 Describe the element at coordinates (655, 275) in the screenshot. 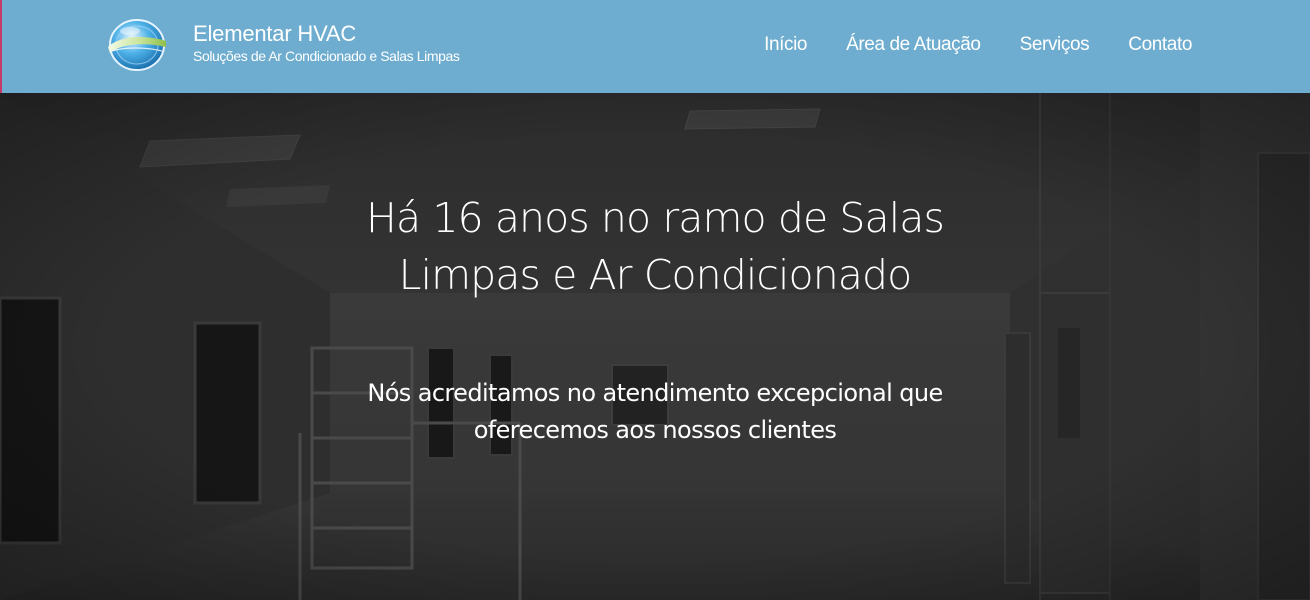

I see `hero-title-line-2: Limpas e Ar Condicionado` at that location.